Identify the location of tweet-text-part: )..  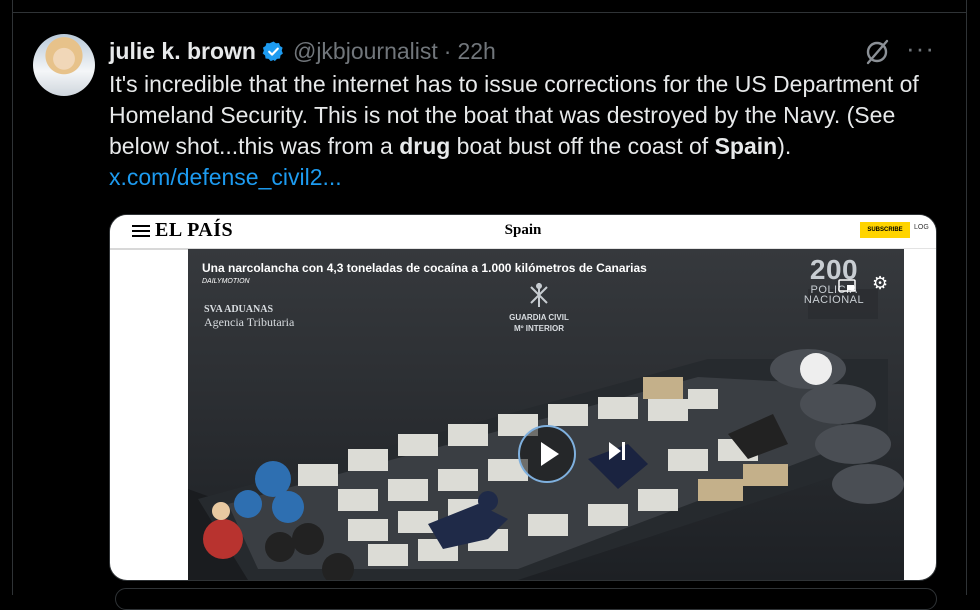
(784, 146).